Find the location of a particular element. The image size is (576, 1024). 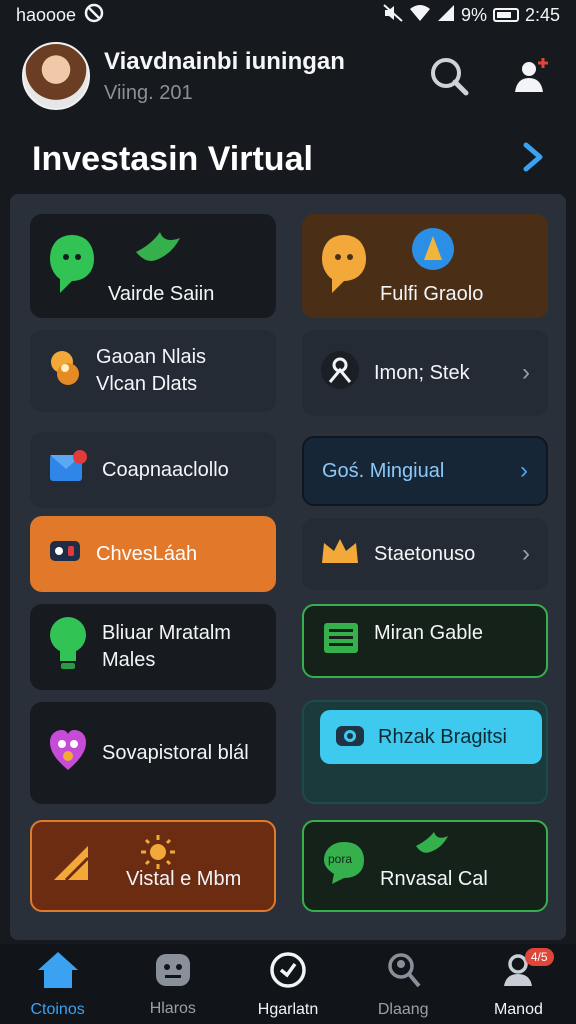

nav-item-hlaros: Hlaros is located at coordinates (172, 984).